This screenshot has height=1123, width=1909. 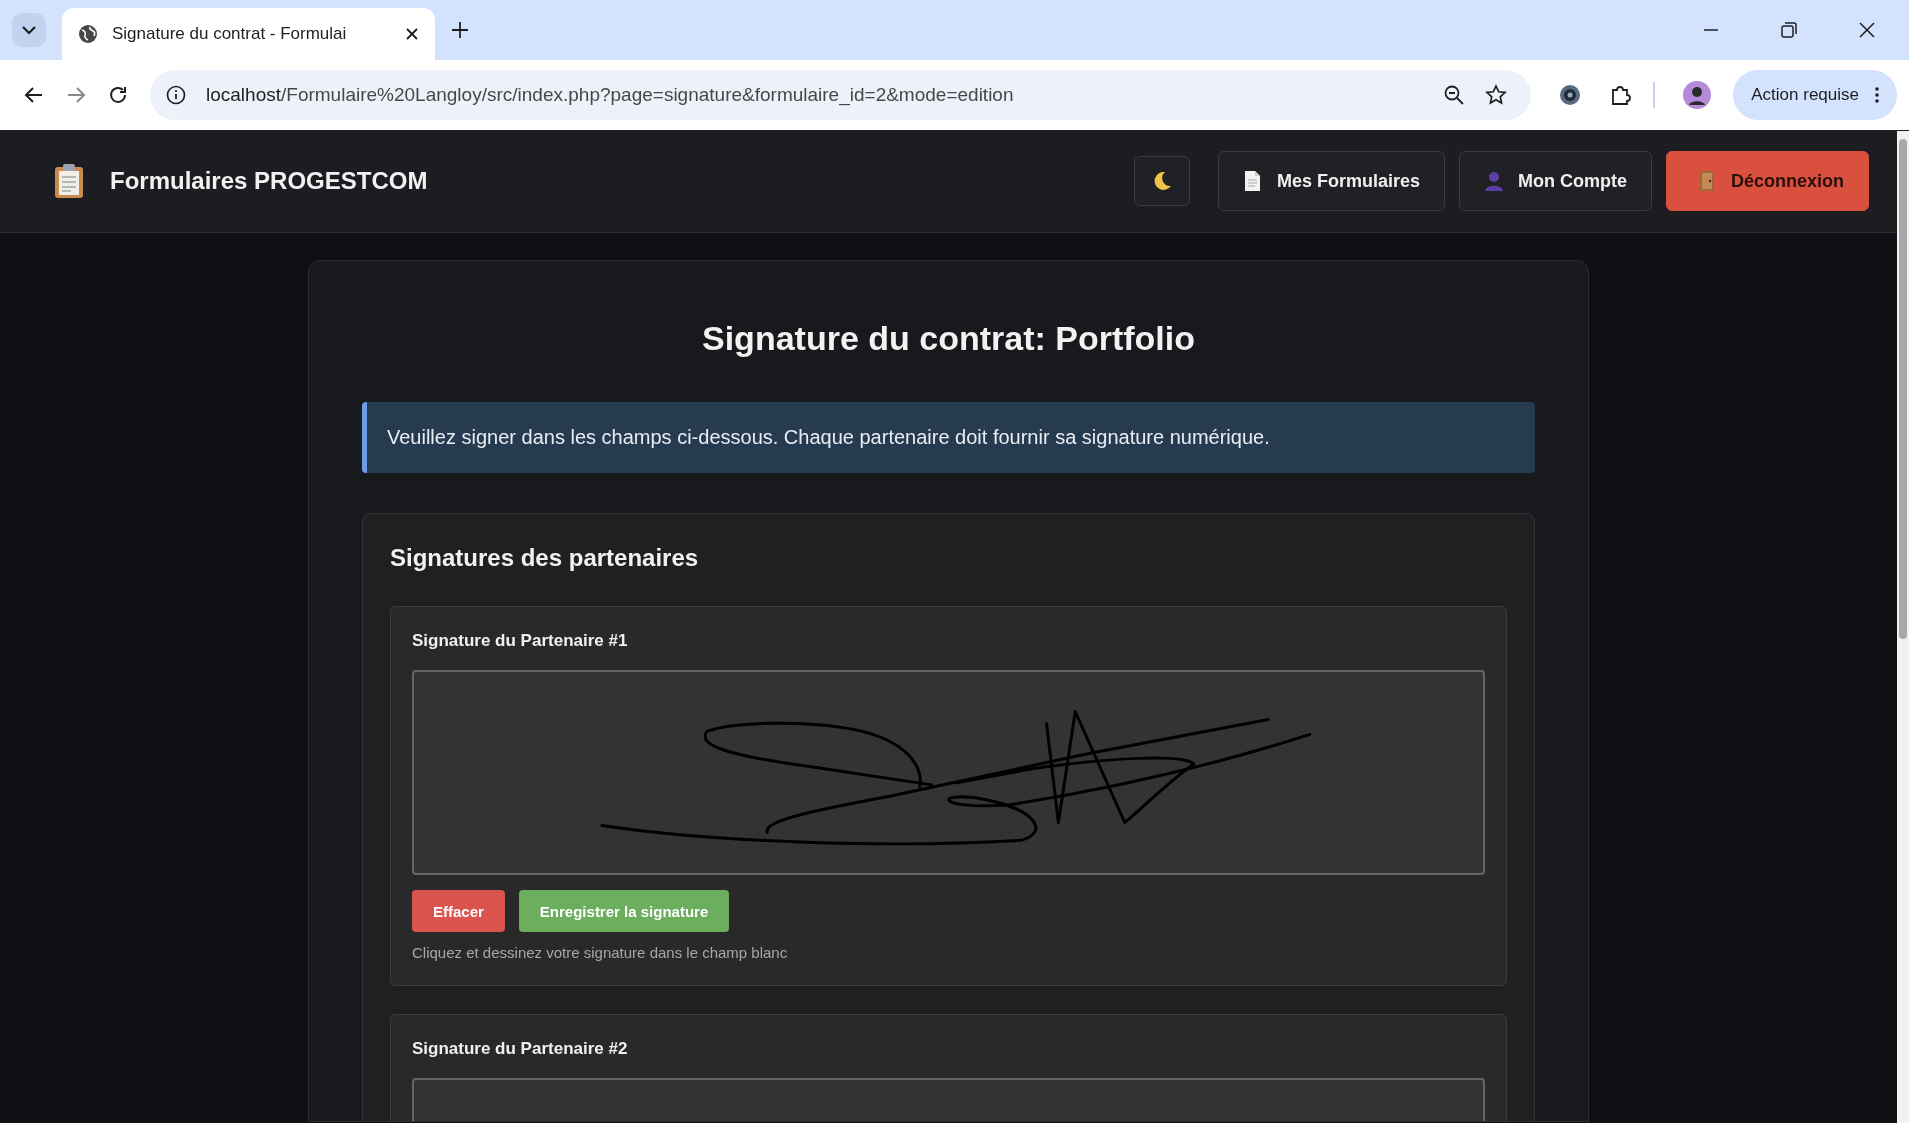 What do you see at coordinates (1555, 181) in the screenshot?
I see `nav-button: Mon Compte` at bounding box center [1555, 181].